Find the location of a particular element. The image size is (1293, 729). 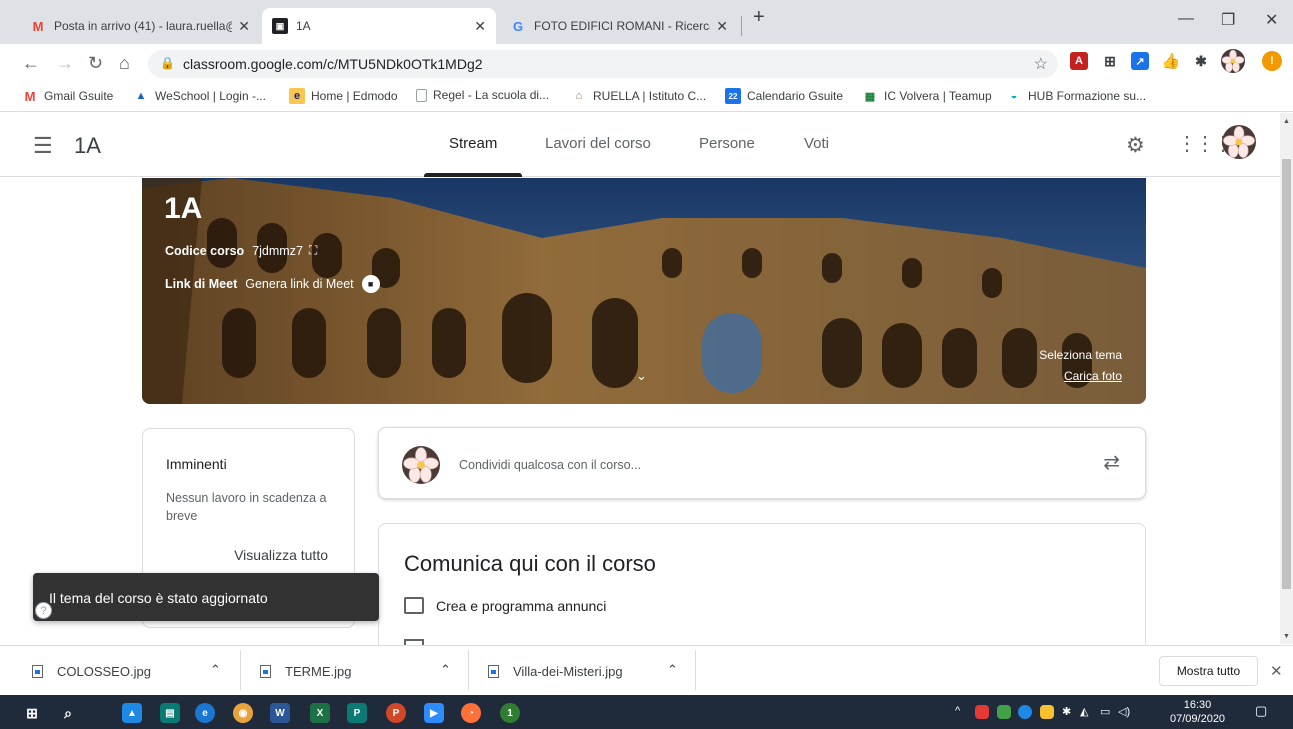

search-icon: ⌕ is located at coordinates (68, 713).